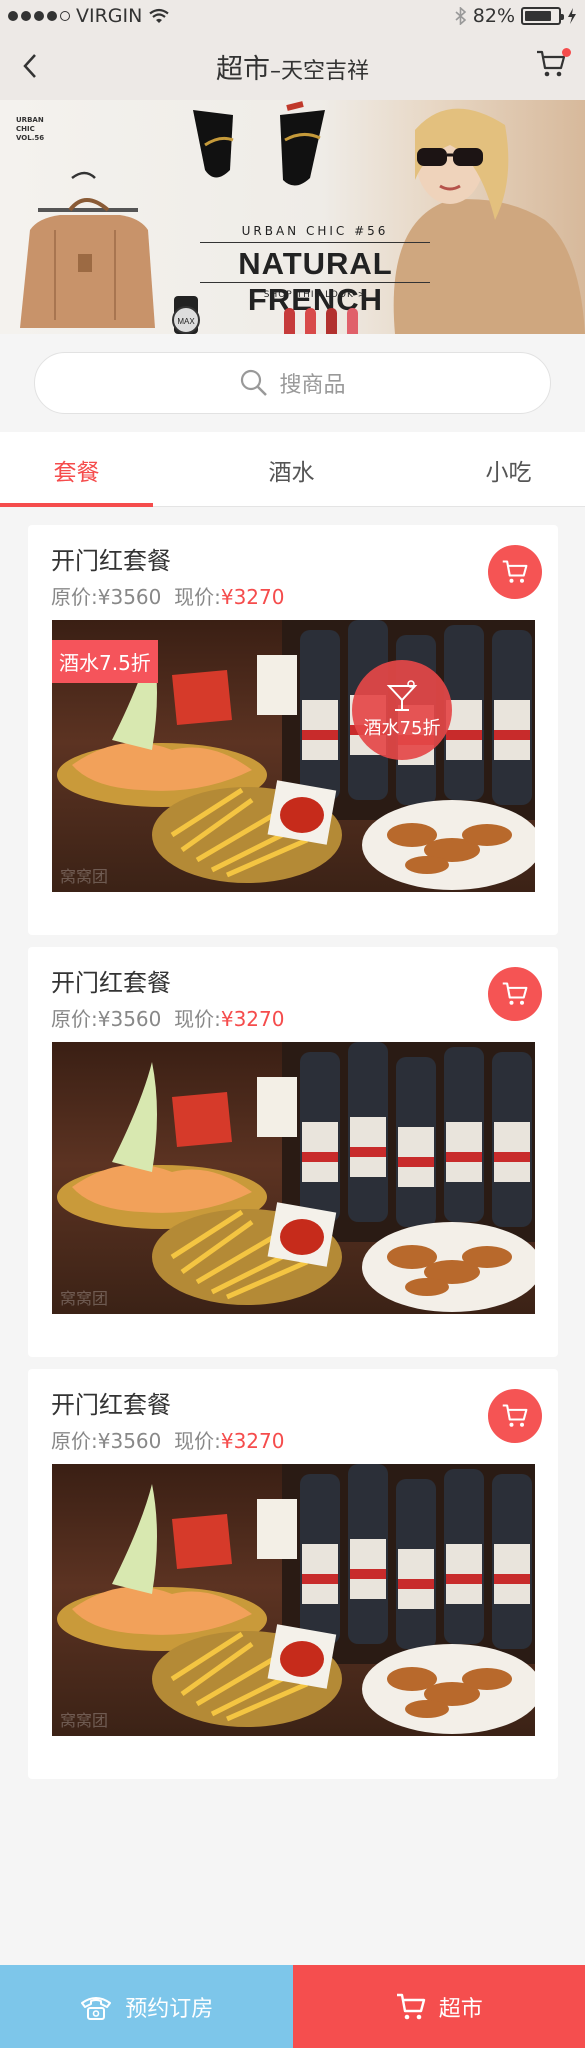 The height and width of the screenshot is (2048, 585). I want to click on battery-percent: 82%, so click(493, 16).